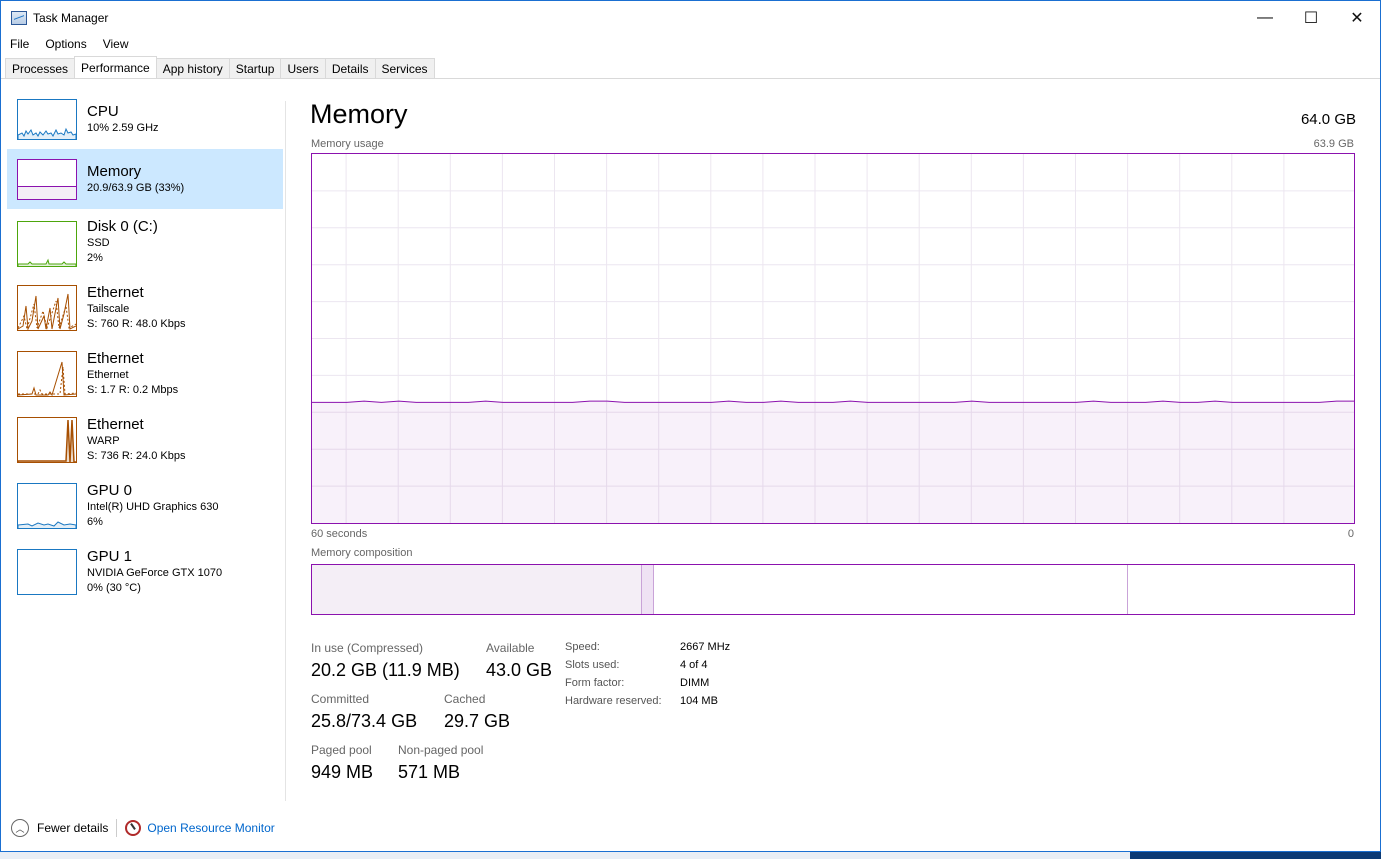  Describe the element at coordinates (1265, 17) in the screenshot. I see `minimize-button: —` at that location.